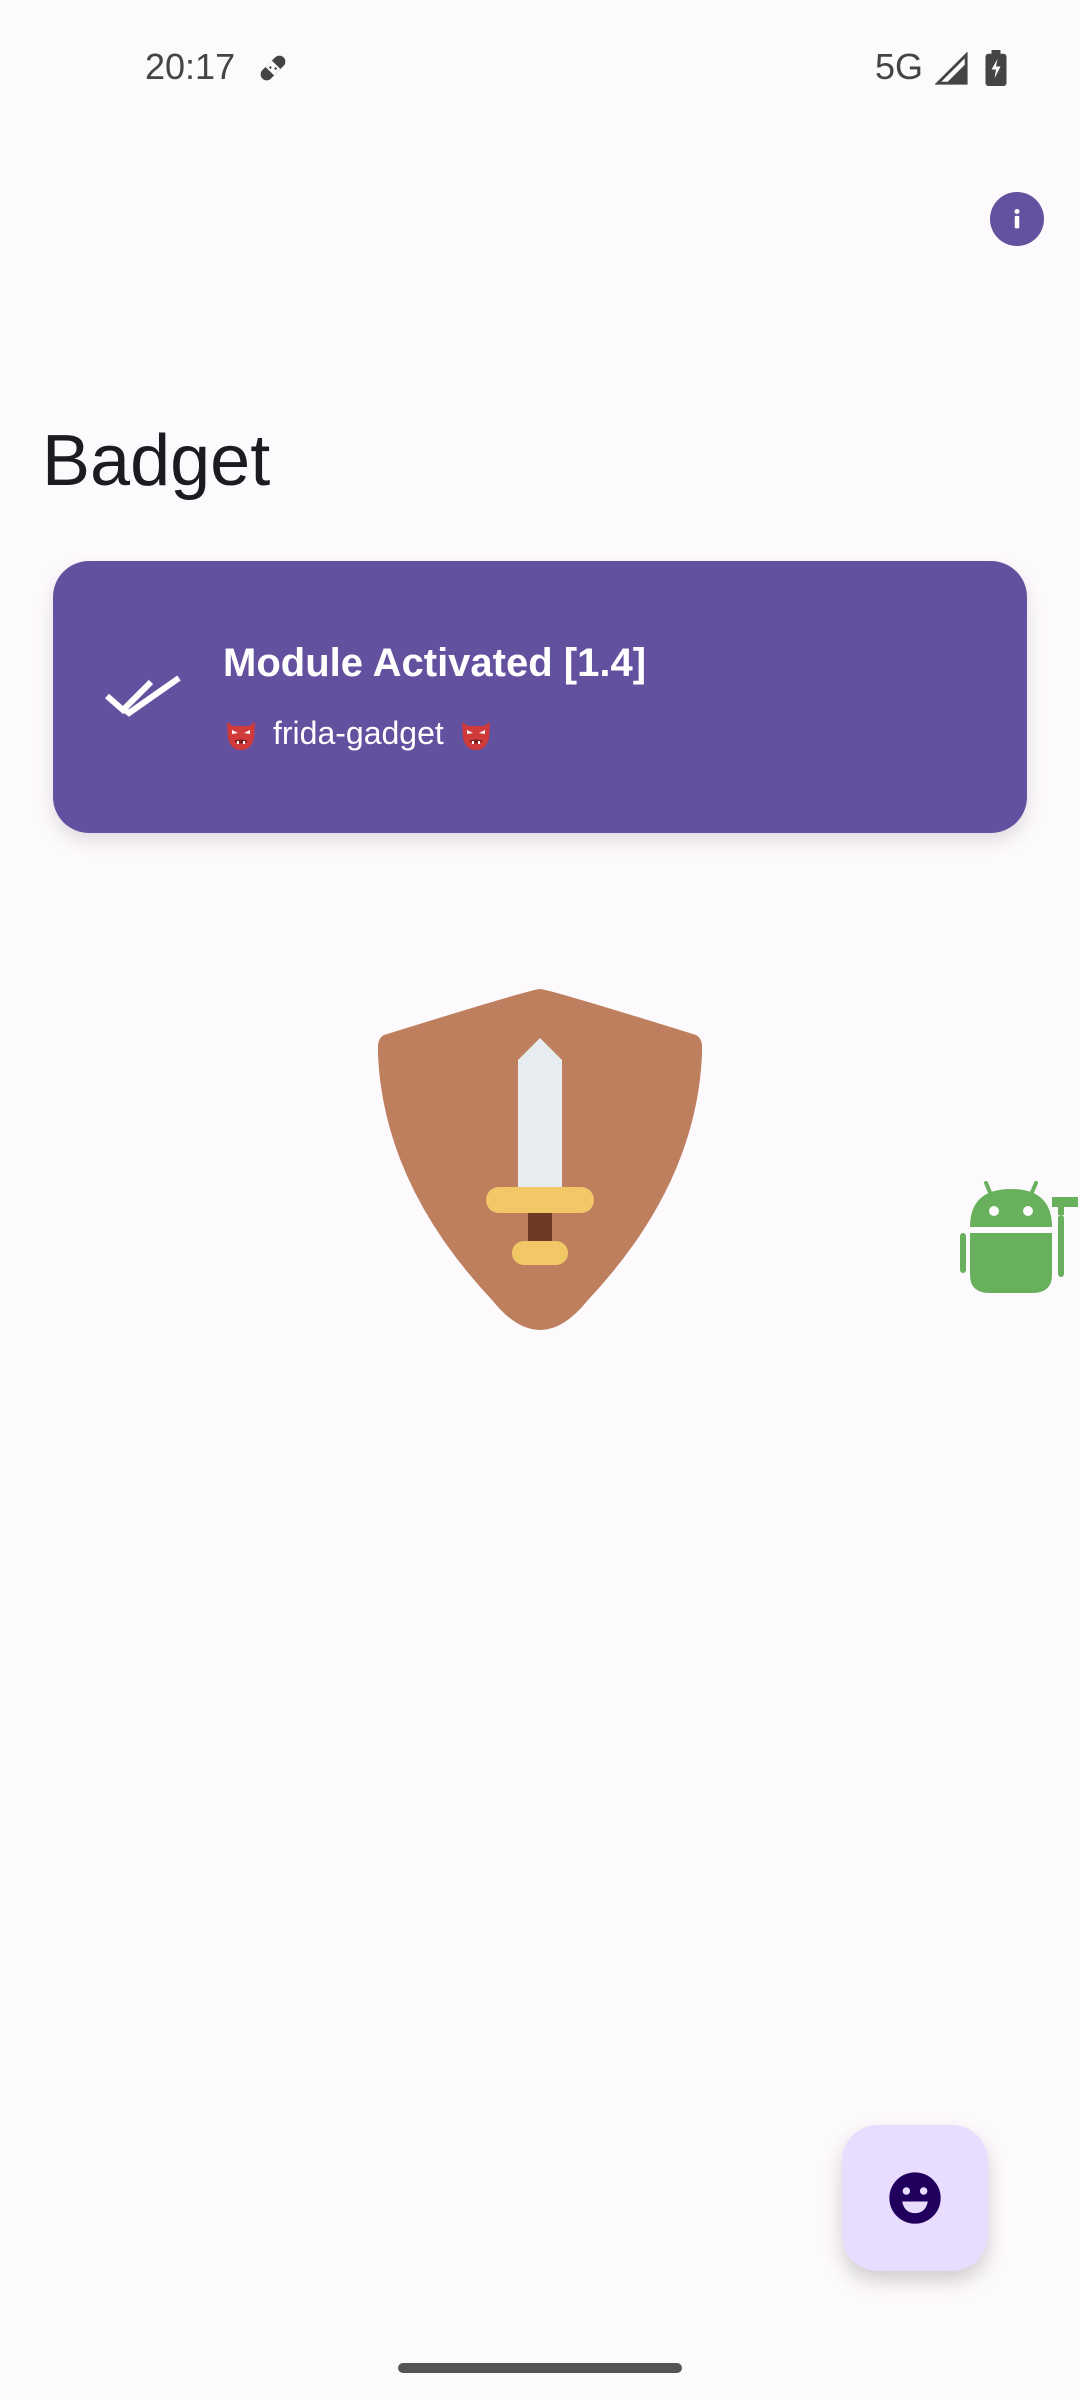 This screenshot has width=1080, height=2400. Describe the element at coordinates (190, 66) in the screenshot. I see `status-time: 20:17` at that location.